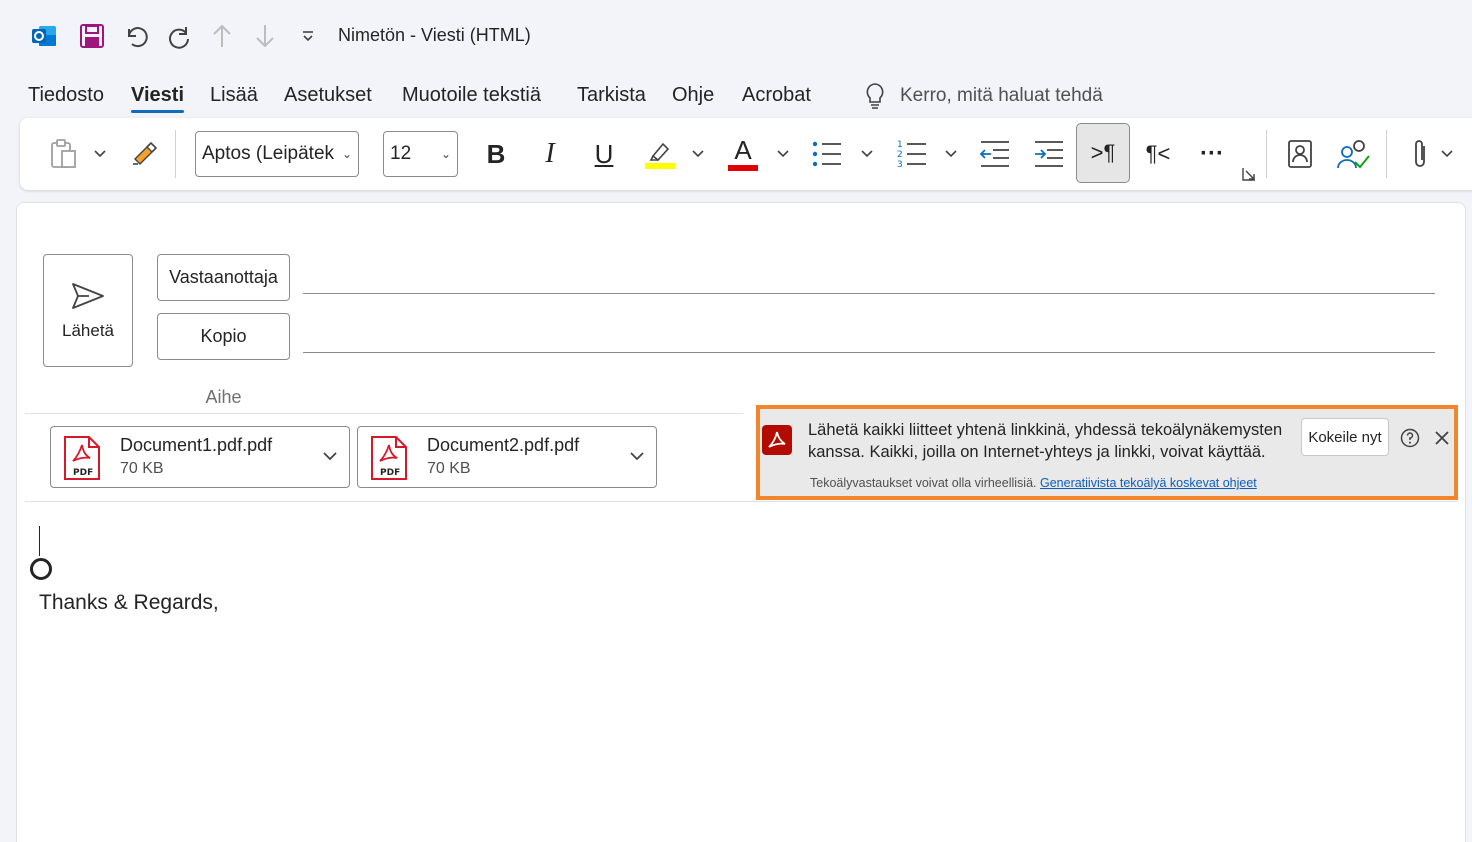 This screenshot has height=842, width=1472. Describe the element at coordinates (157, 98) in the screenshot. I see `tab-message: Viesti` at that location.